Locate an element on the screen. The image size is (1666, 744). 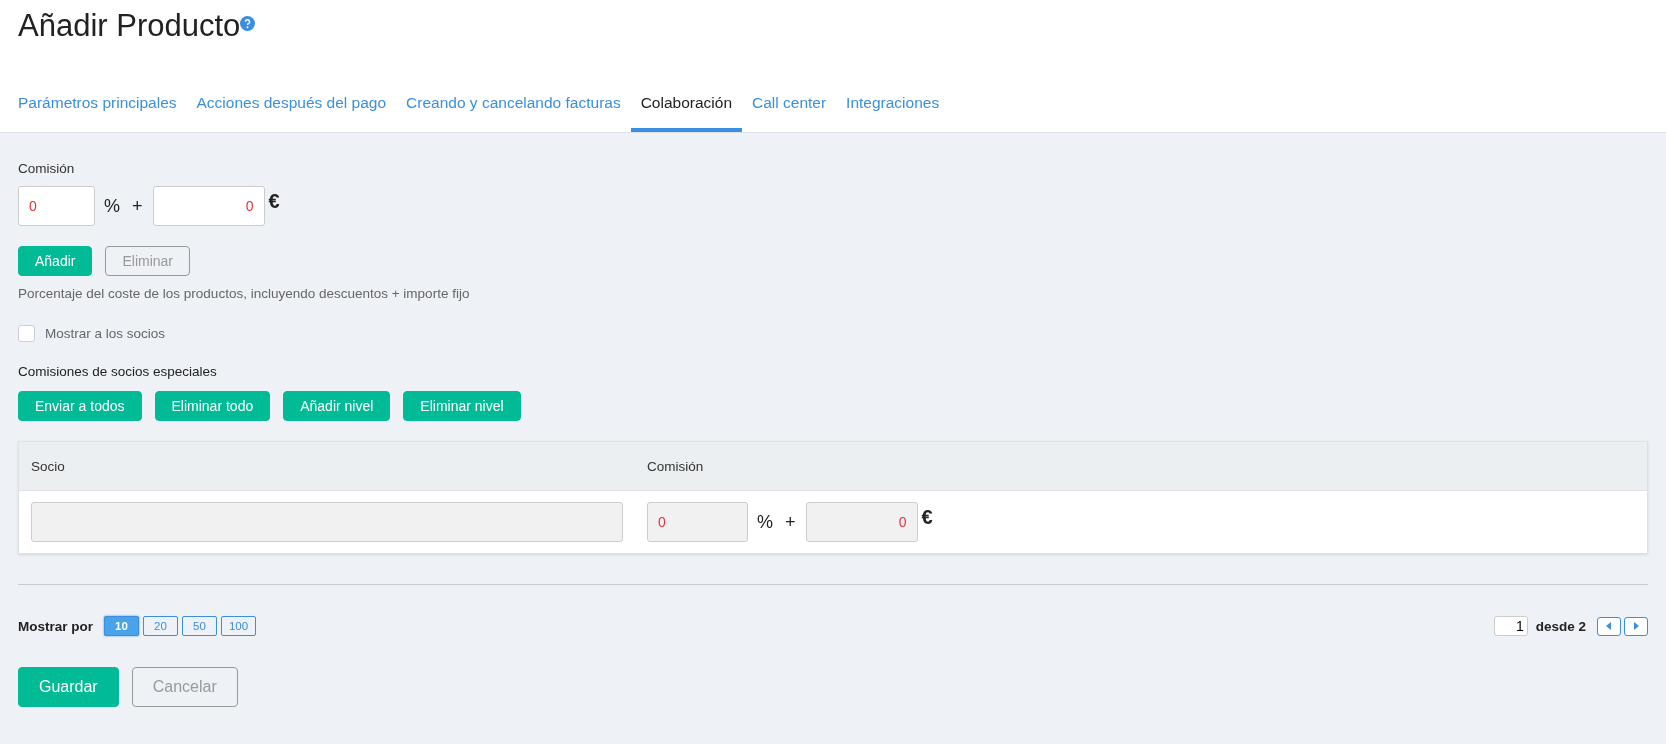
commission-label: Comisión is located at coordinates (47, 168).